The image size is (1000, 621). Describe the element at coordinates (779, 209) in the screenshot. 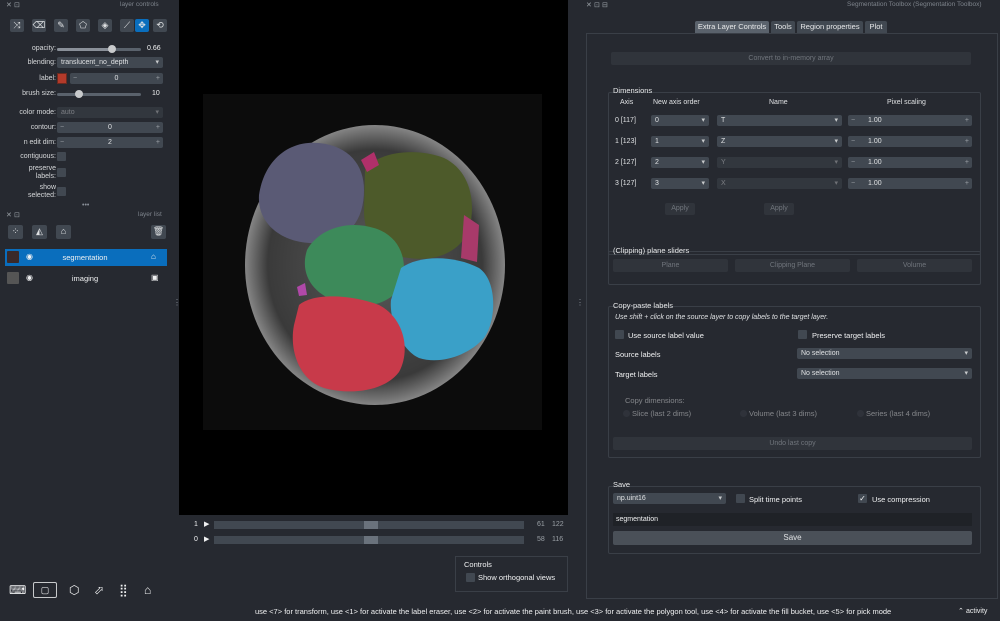

I see `apply-name-button: Apply` at that location.